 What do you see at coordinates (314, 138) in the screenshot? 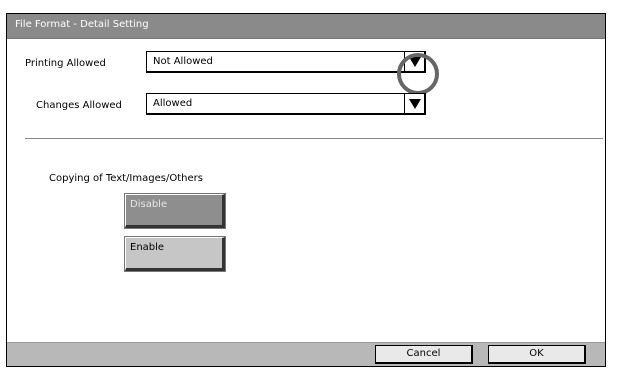
I see `section-divider` at bounding box center [314, 138].